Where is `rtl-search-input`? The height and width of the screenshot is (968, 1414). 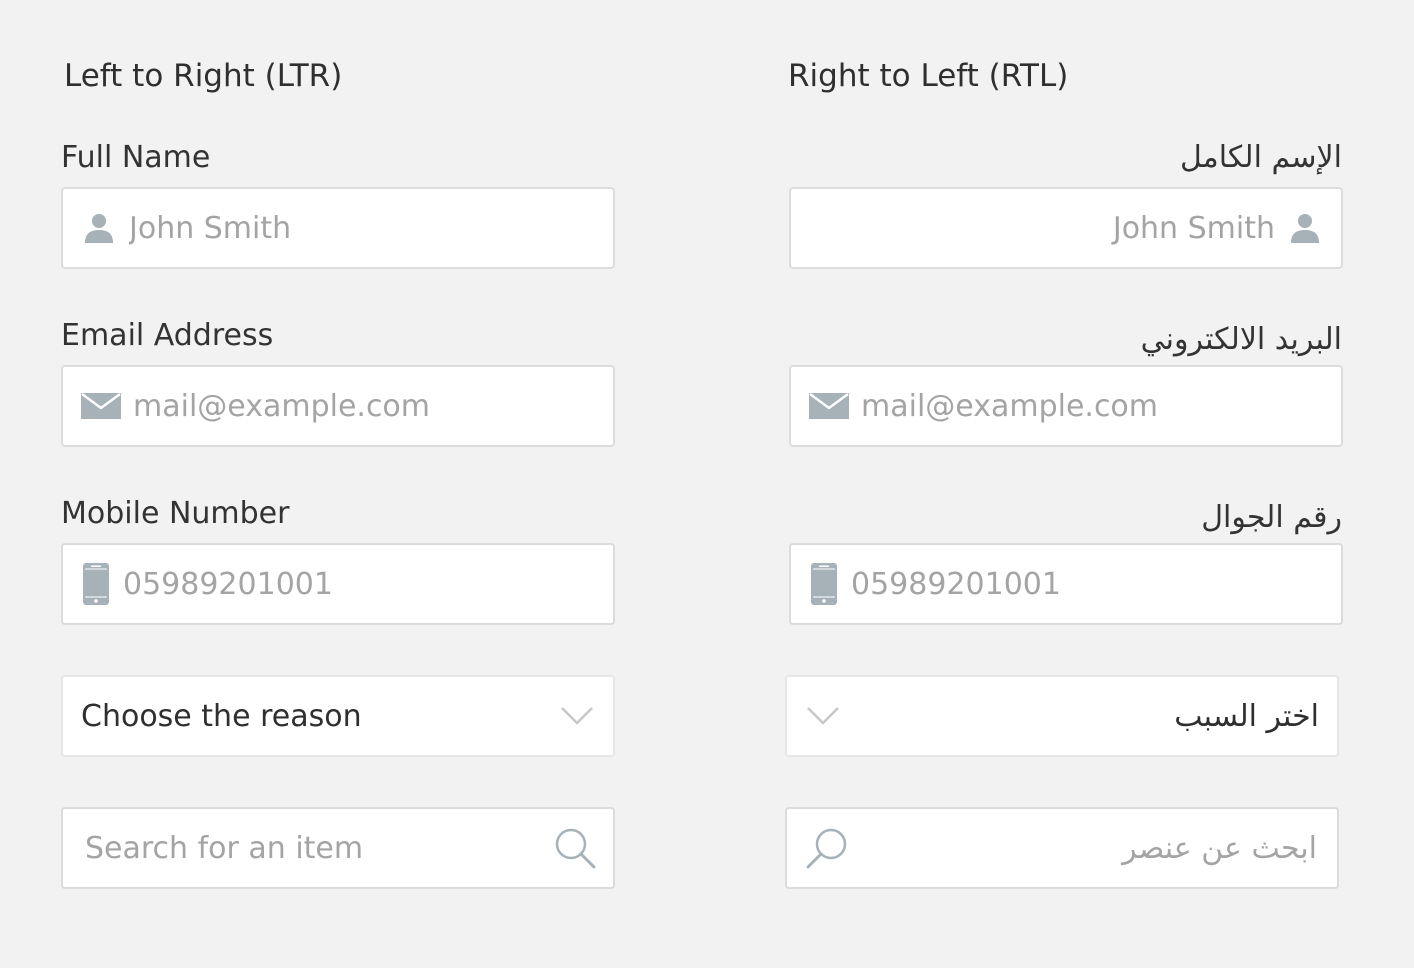 rtl-search-input is located at coordinates (1085, 848).